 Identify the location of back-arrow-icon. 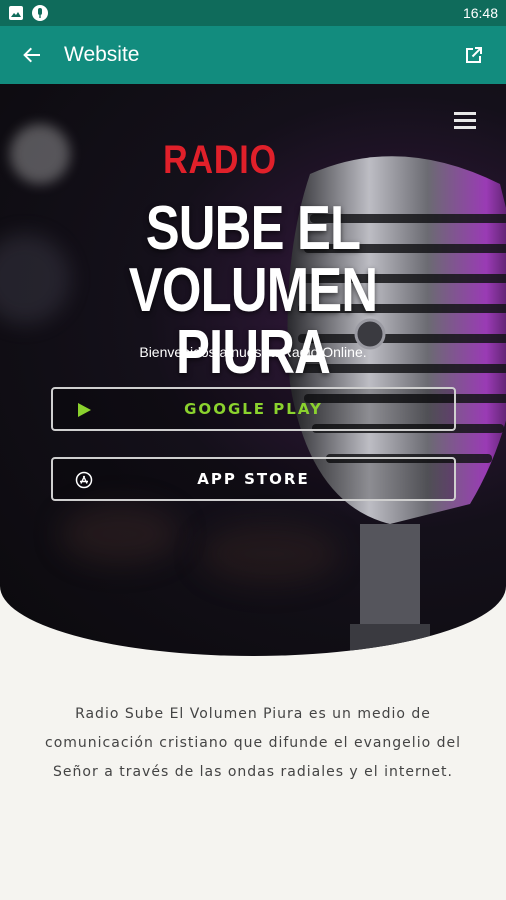
(31, 55).